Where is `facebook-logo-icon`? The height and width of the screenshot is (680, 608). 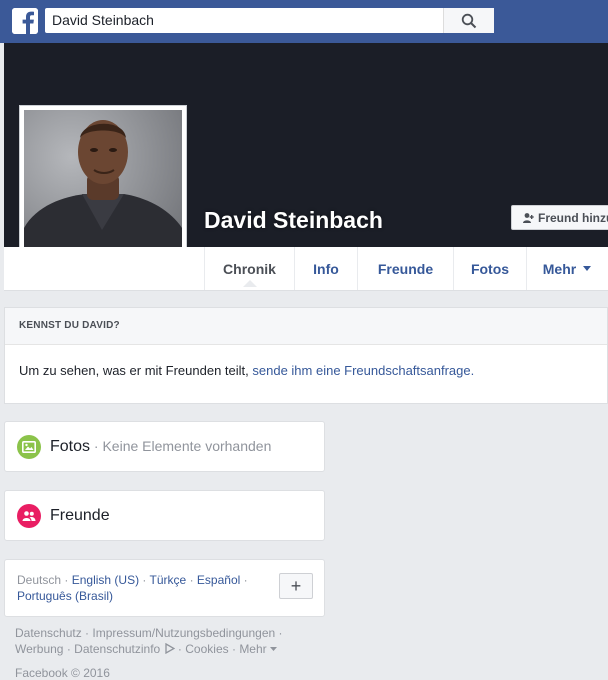
facebook-logo-icon is located at coordinates (25, 21).